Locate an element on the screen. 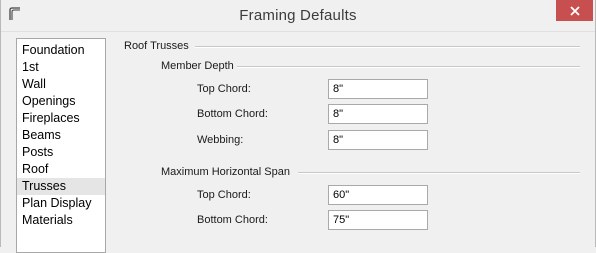 Image resolution: width=596 pixels, height=253 pixels. close-button is located at coordinates (574, 10).